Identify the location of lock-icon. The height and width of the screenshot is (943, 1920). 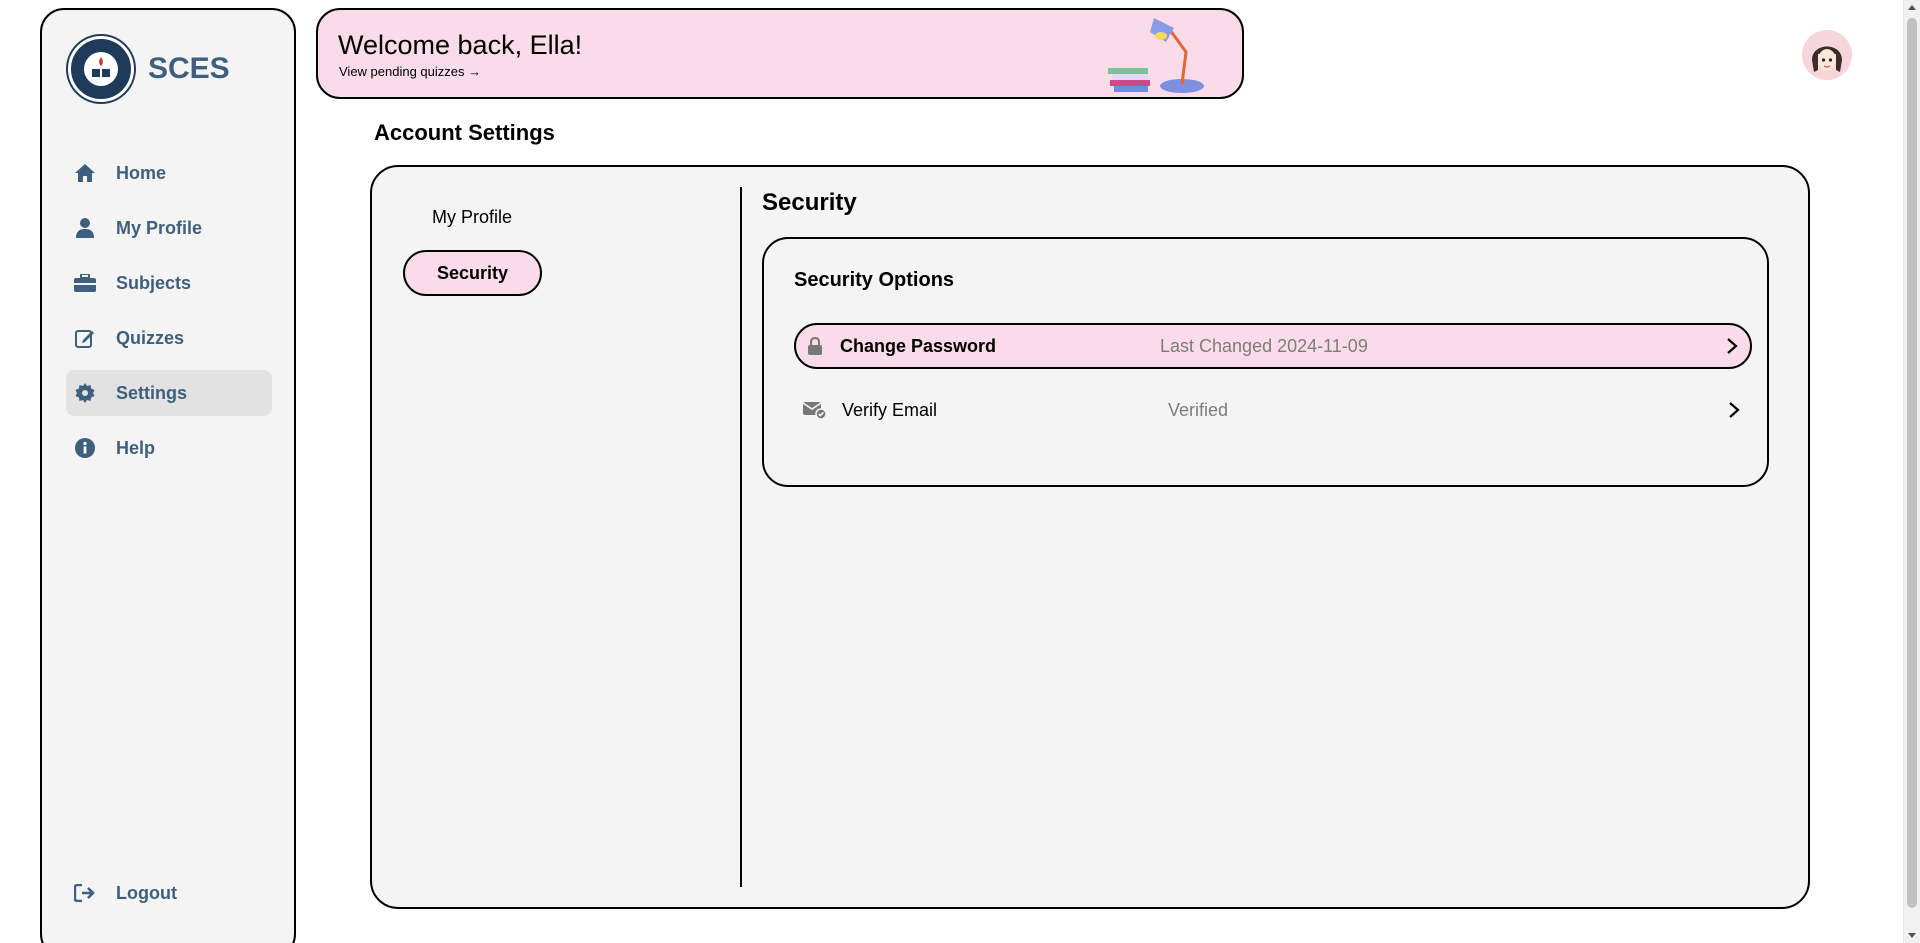
(815, 346).